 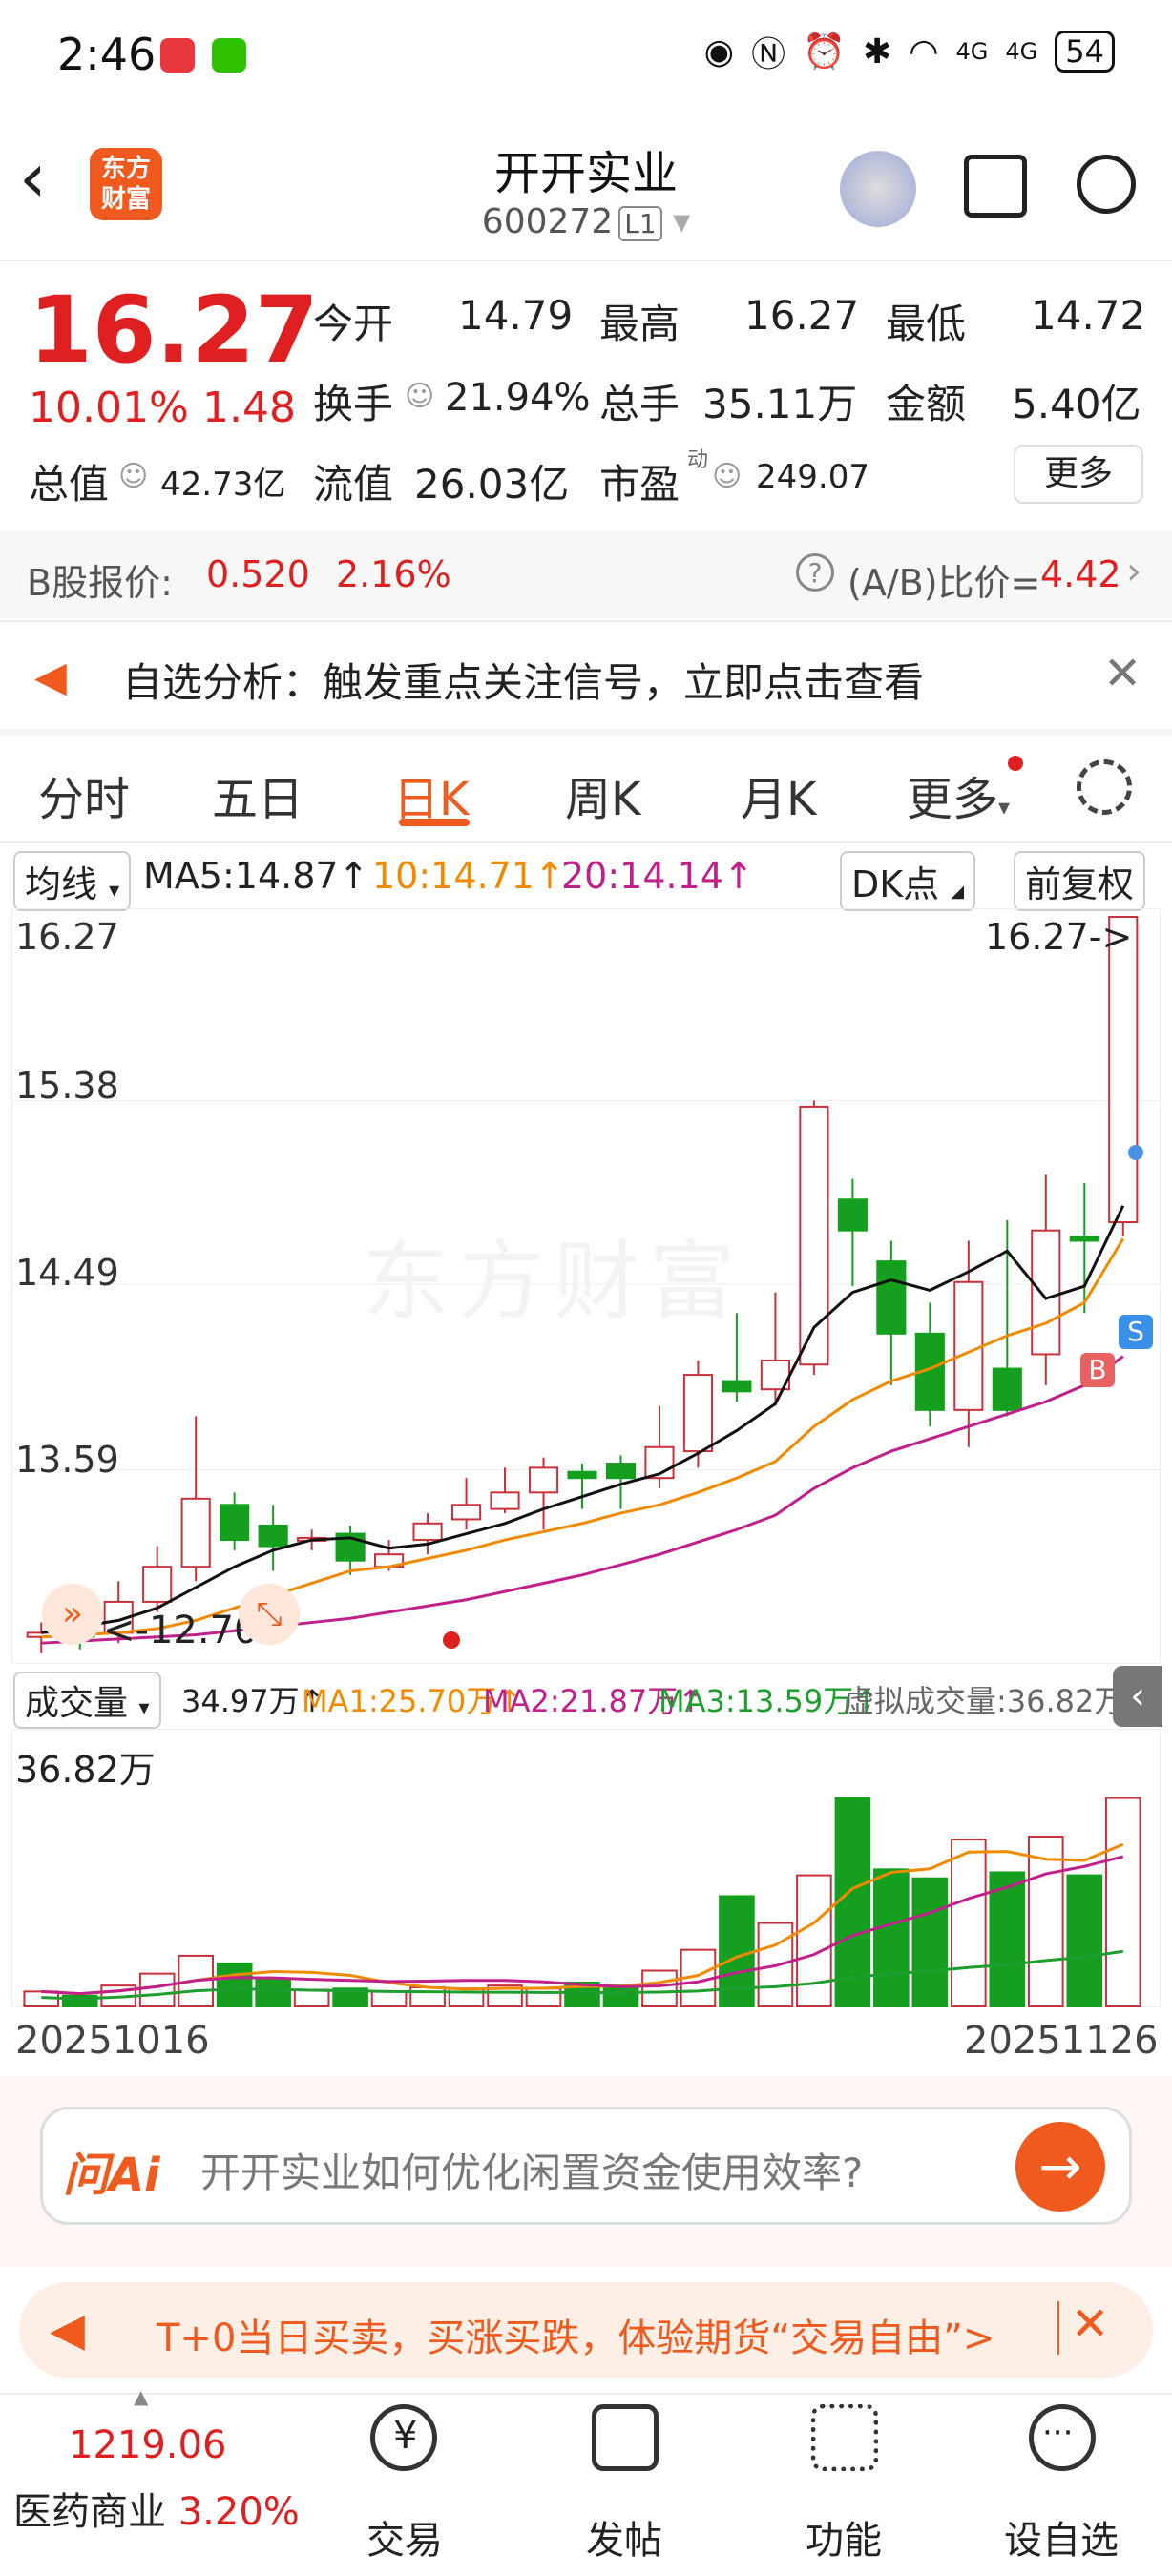 I want to click on change-pct: 10.01%, so click(x=109, y=408).